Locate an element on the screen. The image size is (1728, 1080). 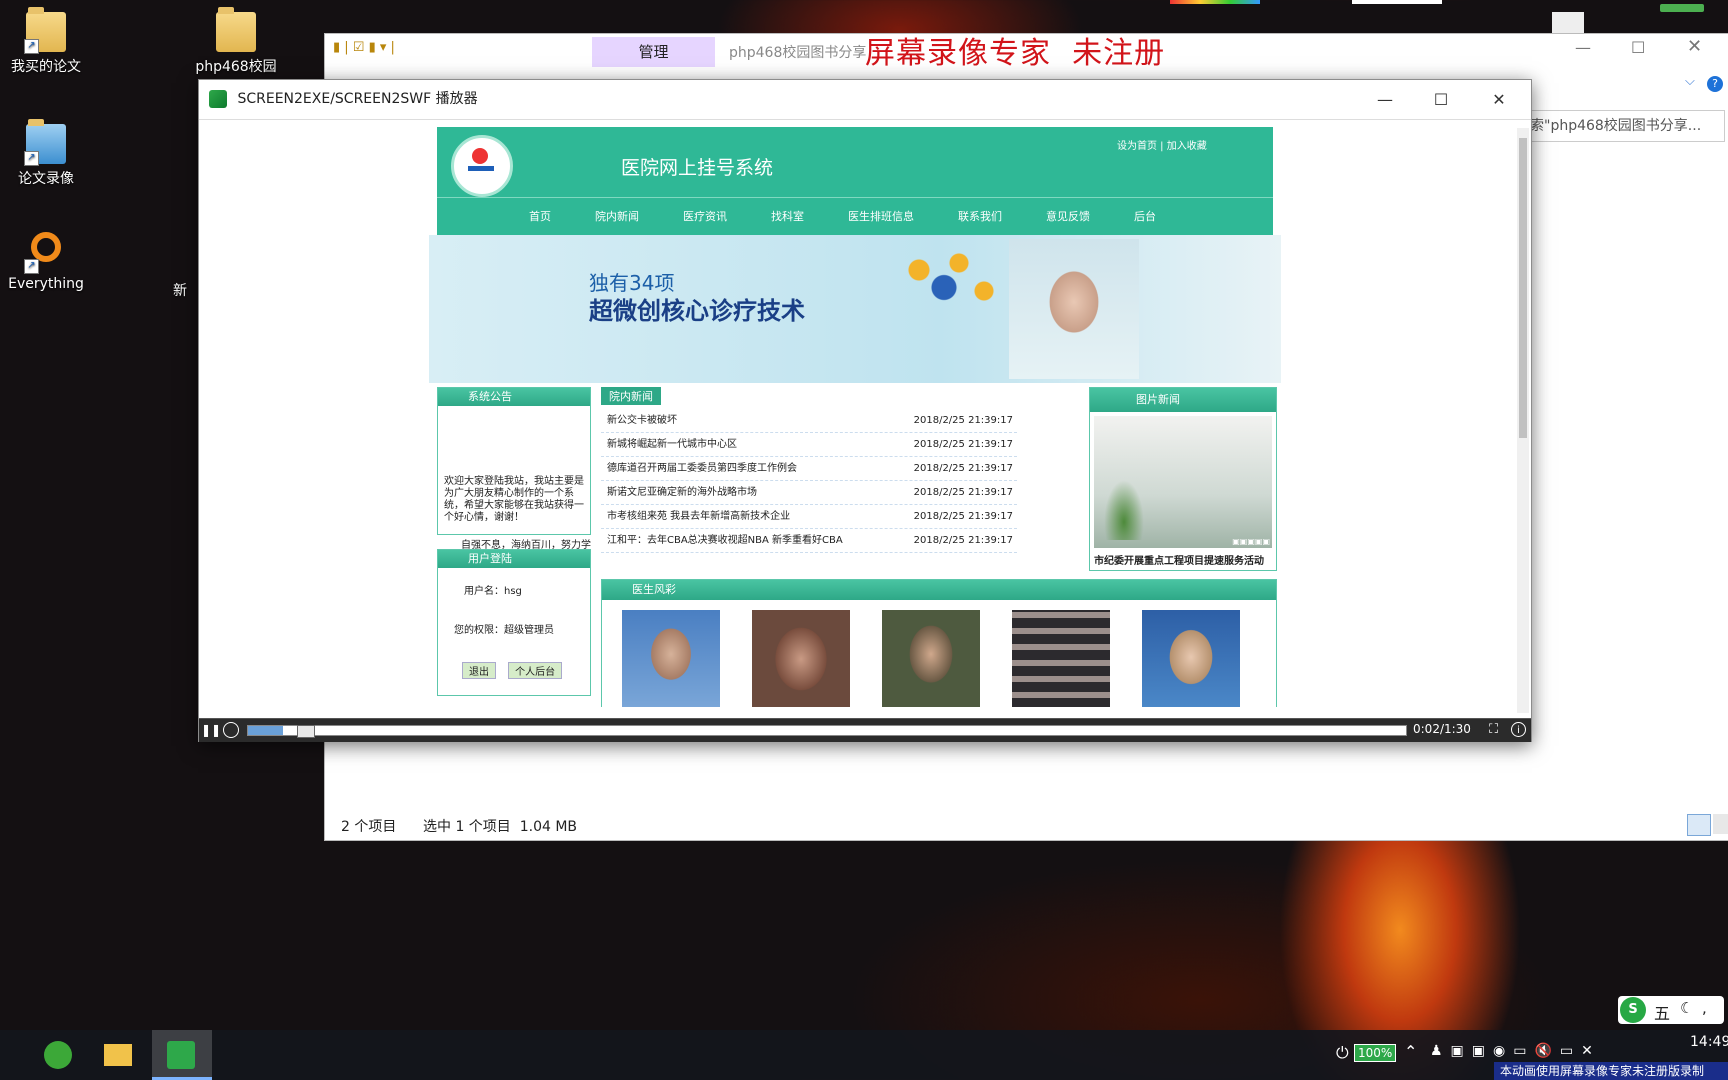
photo-news-title: 图片新闻 is located at coordinates (1183, 400).